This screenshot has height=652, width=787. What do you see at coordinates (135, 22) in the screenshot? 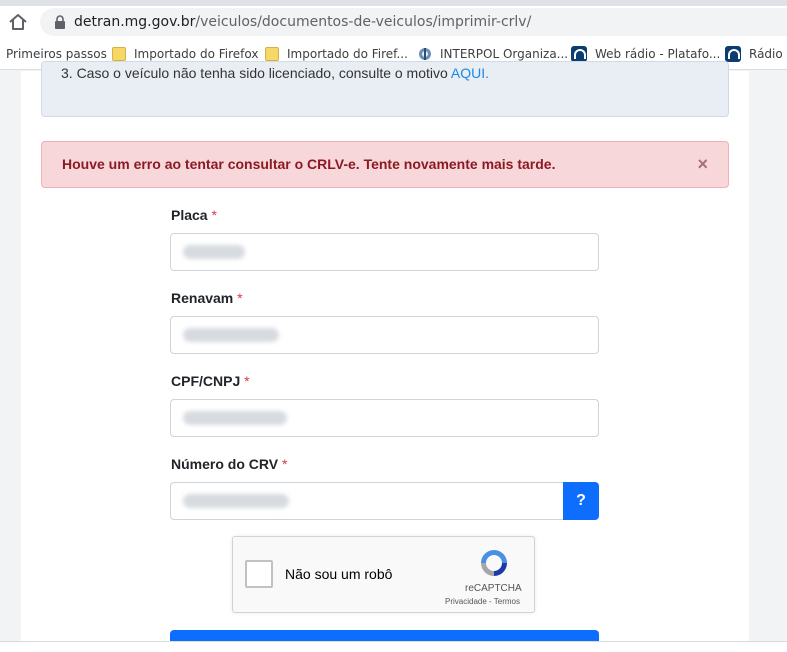
I see `url-host: detran.mg.gov.br` at bounding box center [135, 22].